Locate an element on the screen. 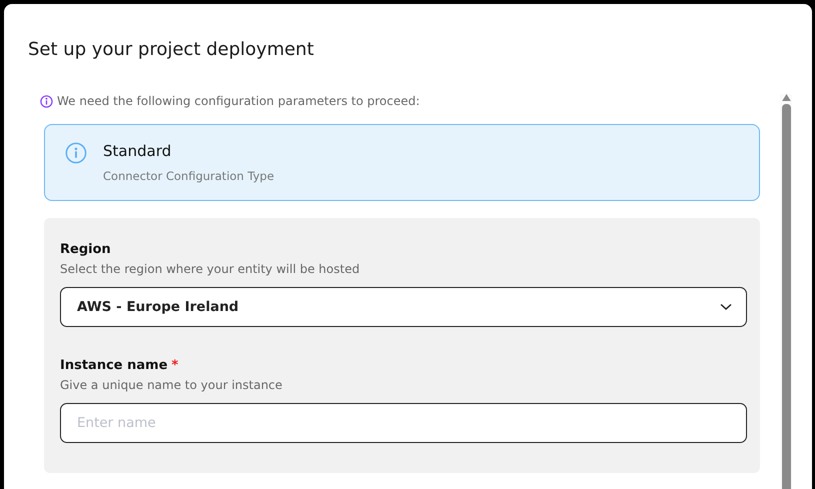 The width and height of the screenshot is (815, 489). dialog-title: Set up your project deployment is located at coordinates (171, 50).